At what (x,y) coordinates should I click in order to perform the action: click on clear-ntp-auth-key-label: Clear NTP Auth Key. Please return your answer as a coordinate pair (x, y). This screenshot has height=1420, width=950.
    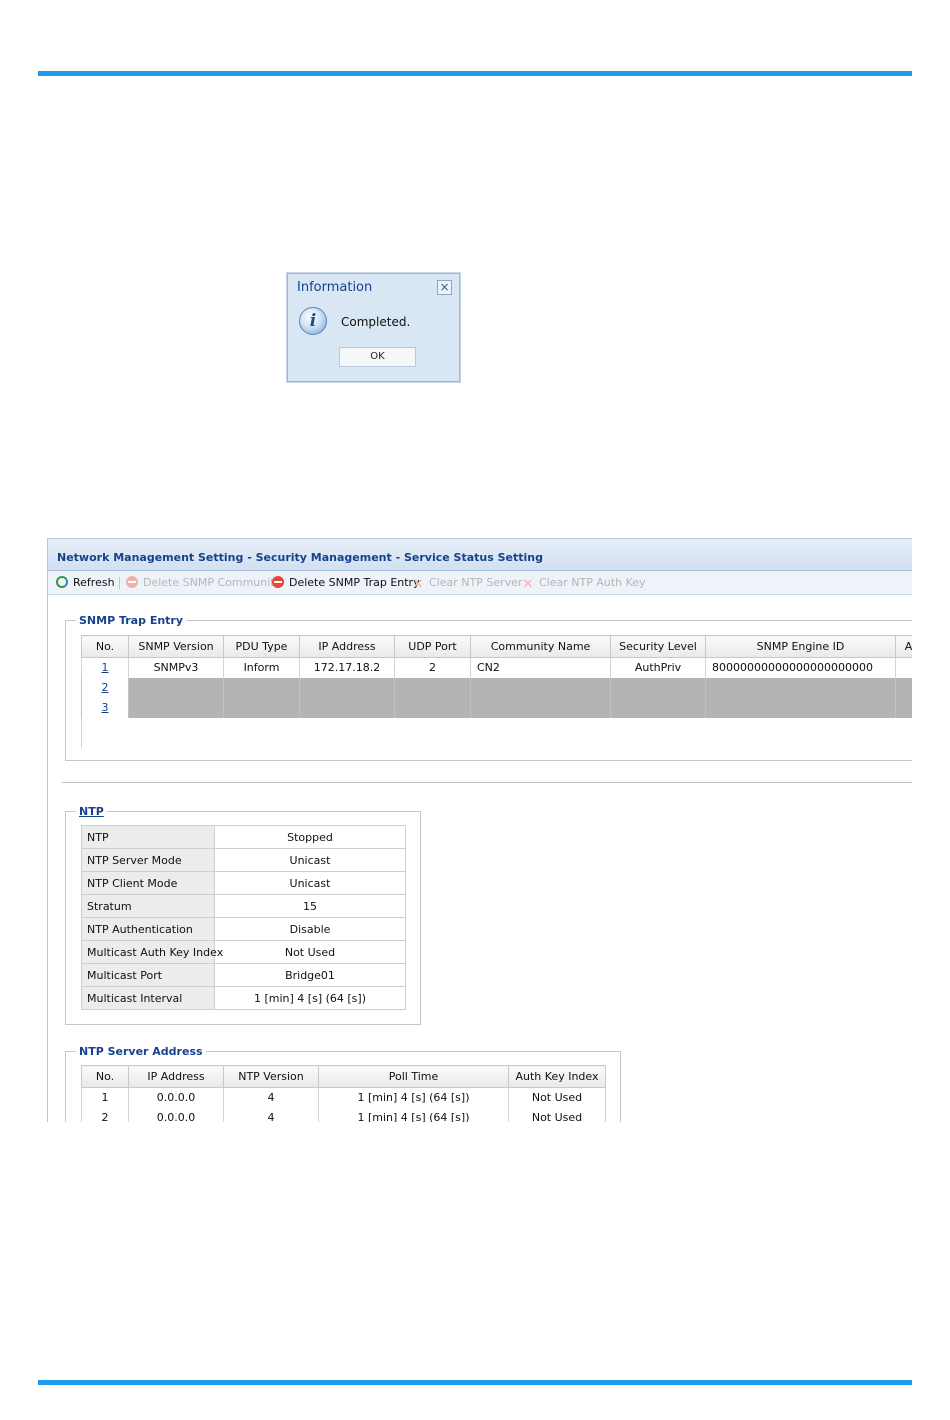
    Looking at the image, I should click on (592, 582).